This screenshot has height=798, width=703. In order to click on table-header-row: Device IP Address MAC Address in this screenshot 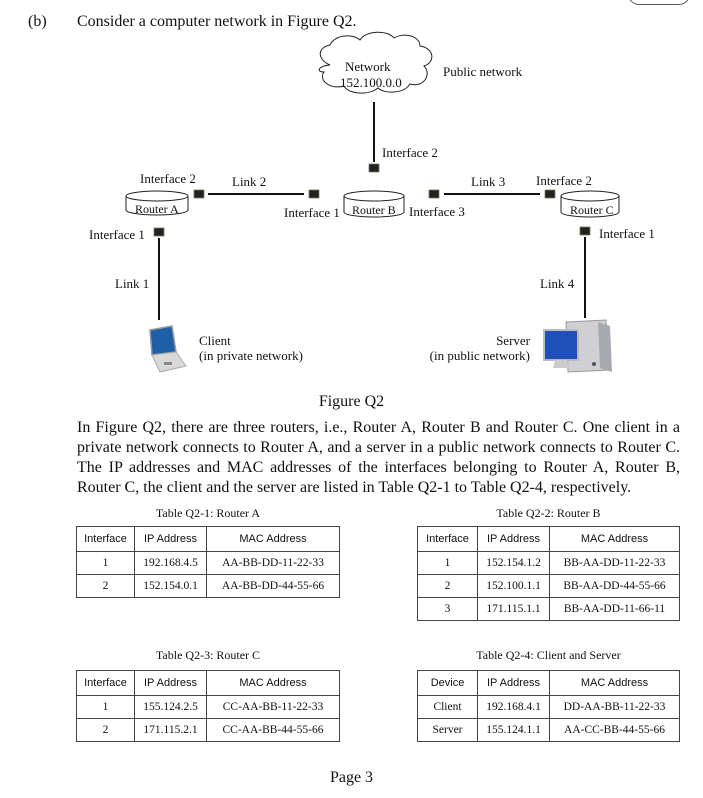, I will do `click(548, 683)`.